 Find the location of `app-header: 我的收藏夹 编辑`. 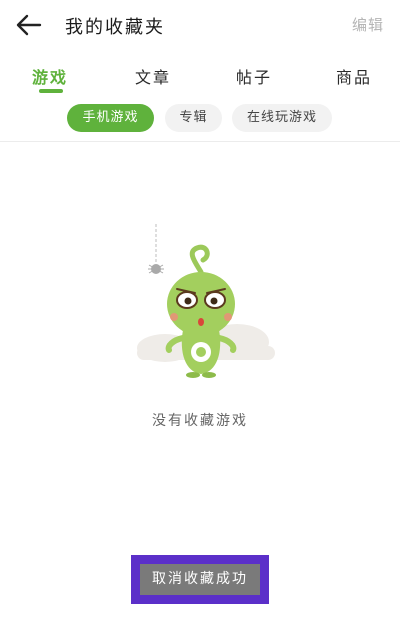

app-header: 我的收藏夹 编辑 is located at coordinates (200, 25).